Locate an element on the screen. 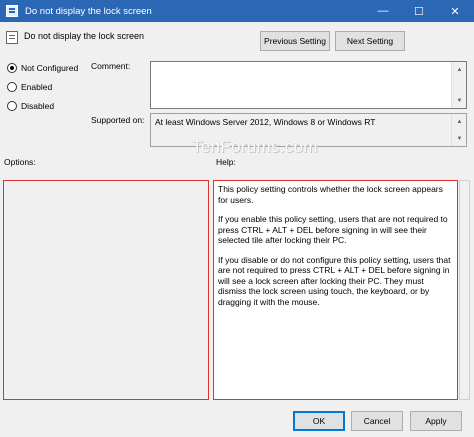 This screenshot has height=437, width=474. options-label: Options: is located at coordinates (20, 162).